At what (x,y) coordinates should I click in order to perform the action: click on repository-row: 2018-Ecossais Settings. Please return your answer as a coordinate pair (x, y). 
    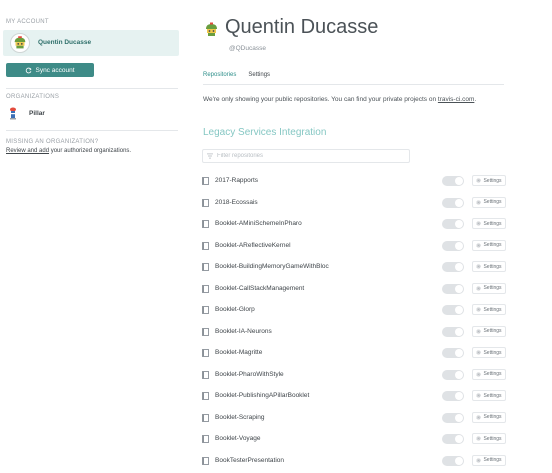
    Looking at the image, I should click on (373, 205).